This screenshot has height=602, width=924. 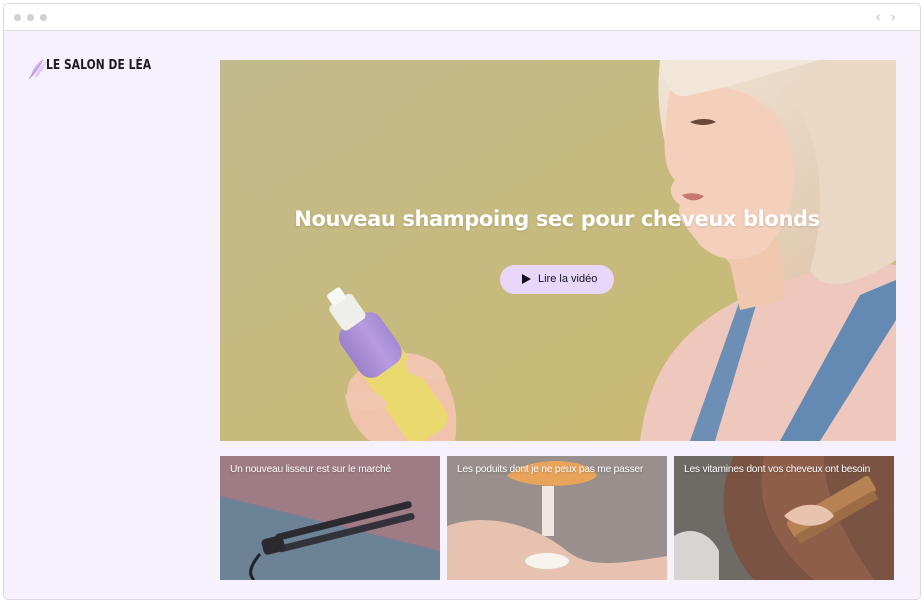 I want to click on browser-titlebar: ‹ ›, so click(x=462, y=17).